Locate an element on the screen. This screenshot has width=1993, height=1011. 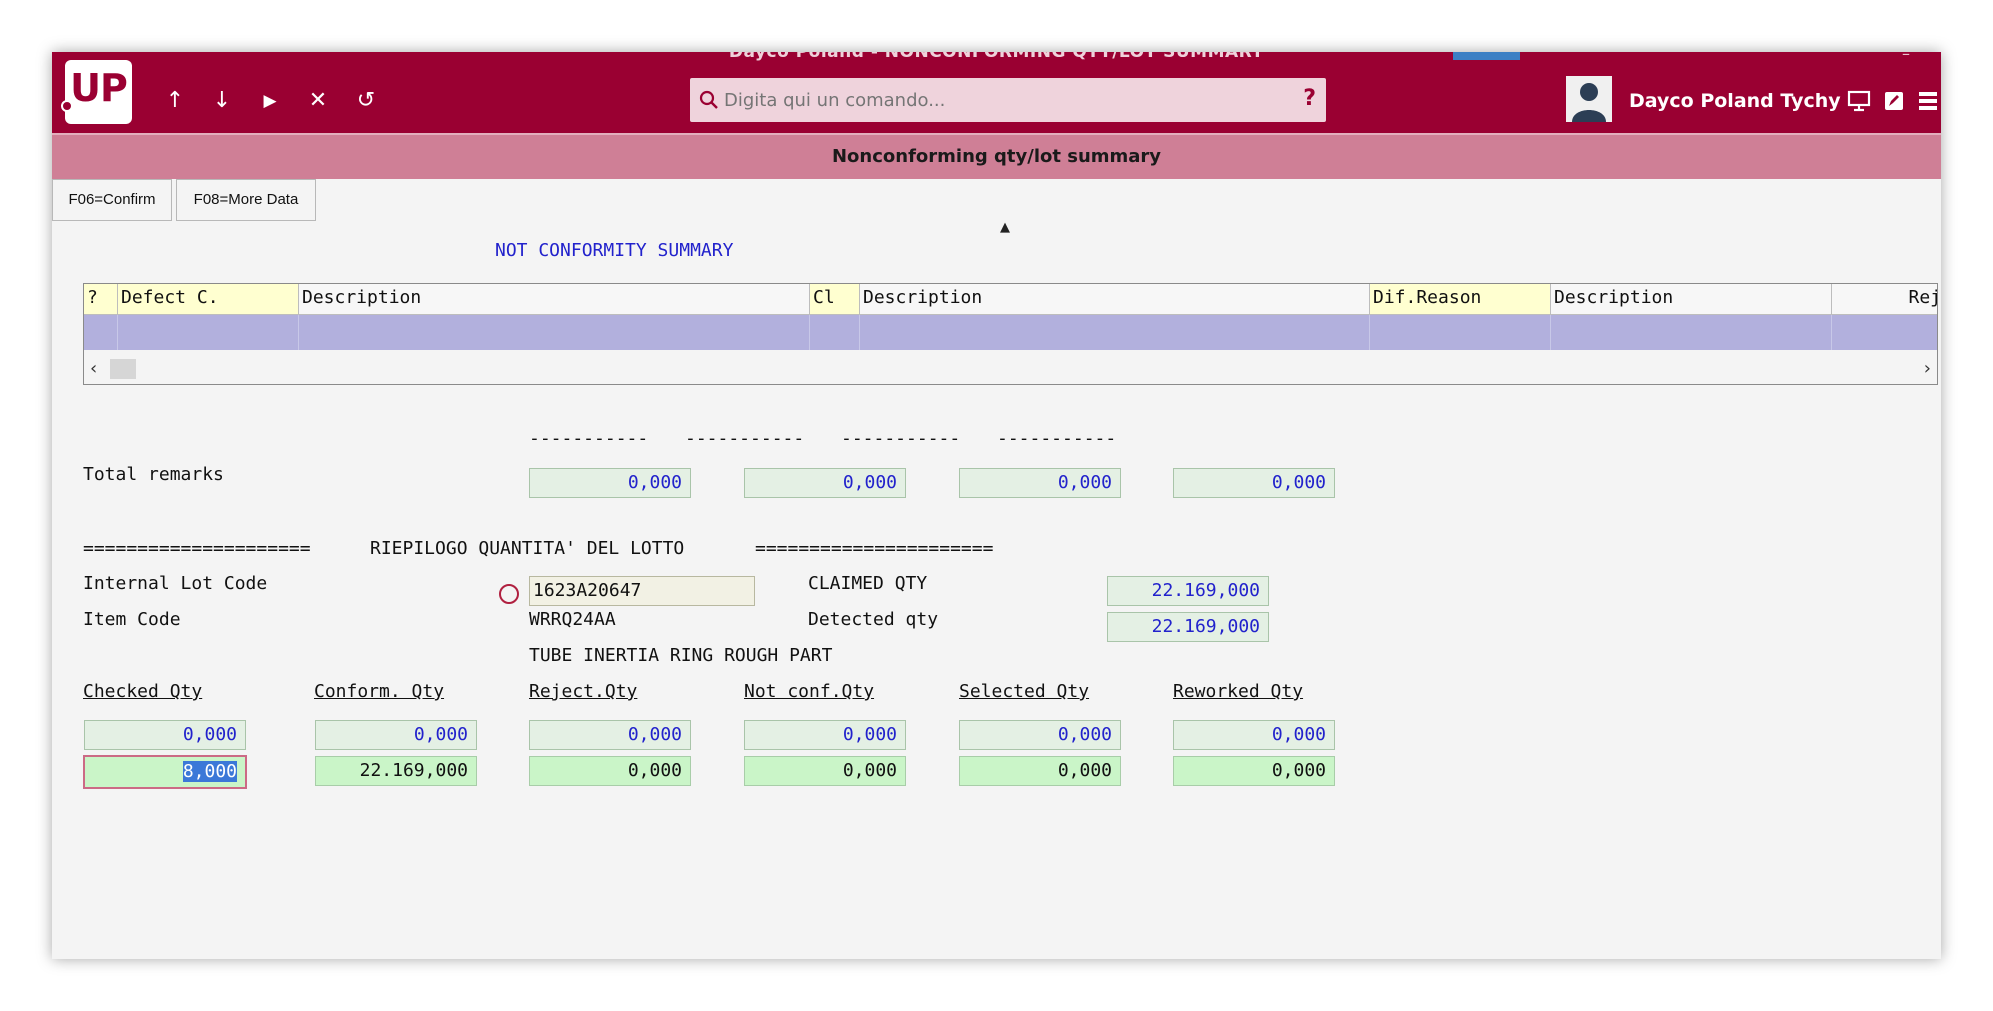
close-icon: ✕ is located at coordinates (318, 101).